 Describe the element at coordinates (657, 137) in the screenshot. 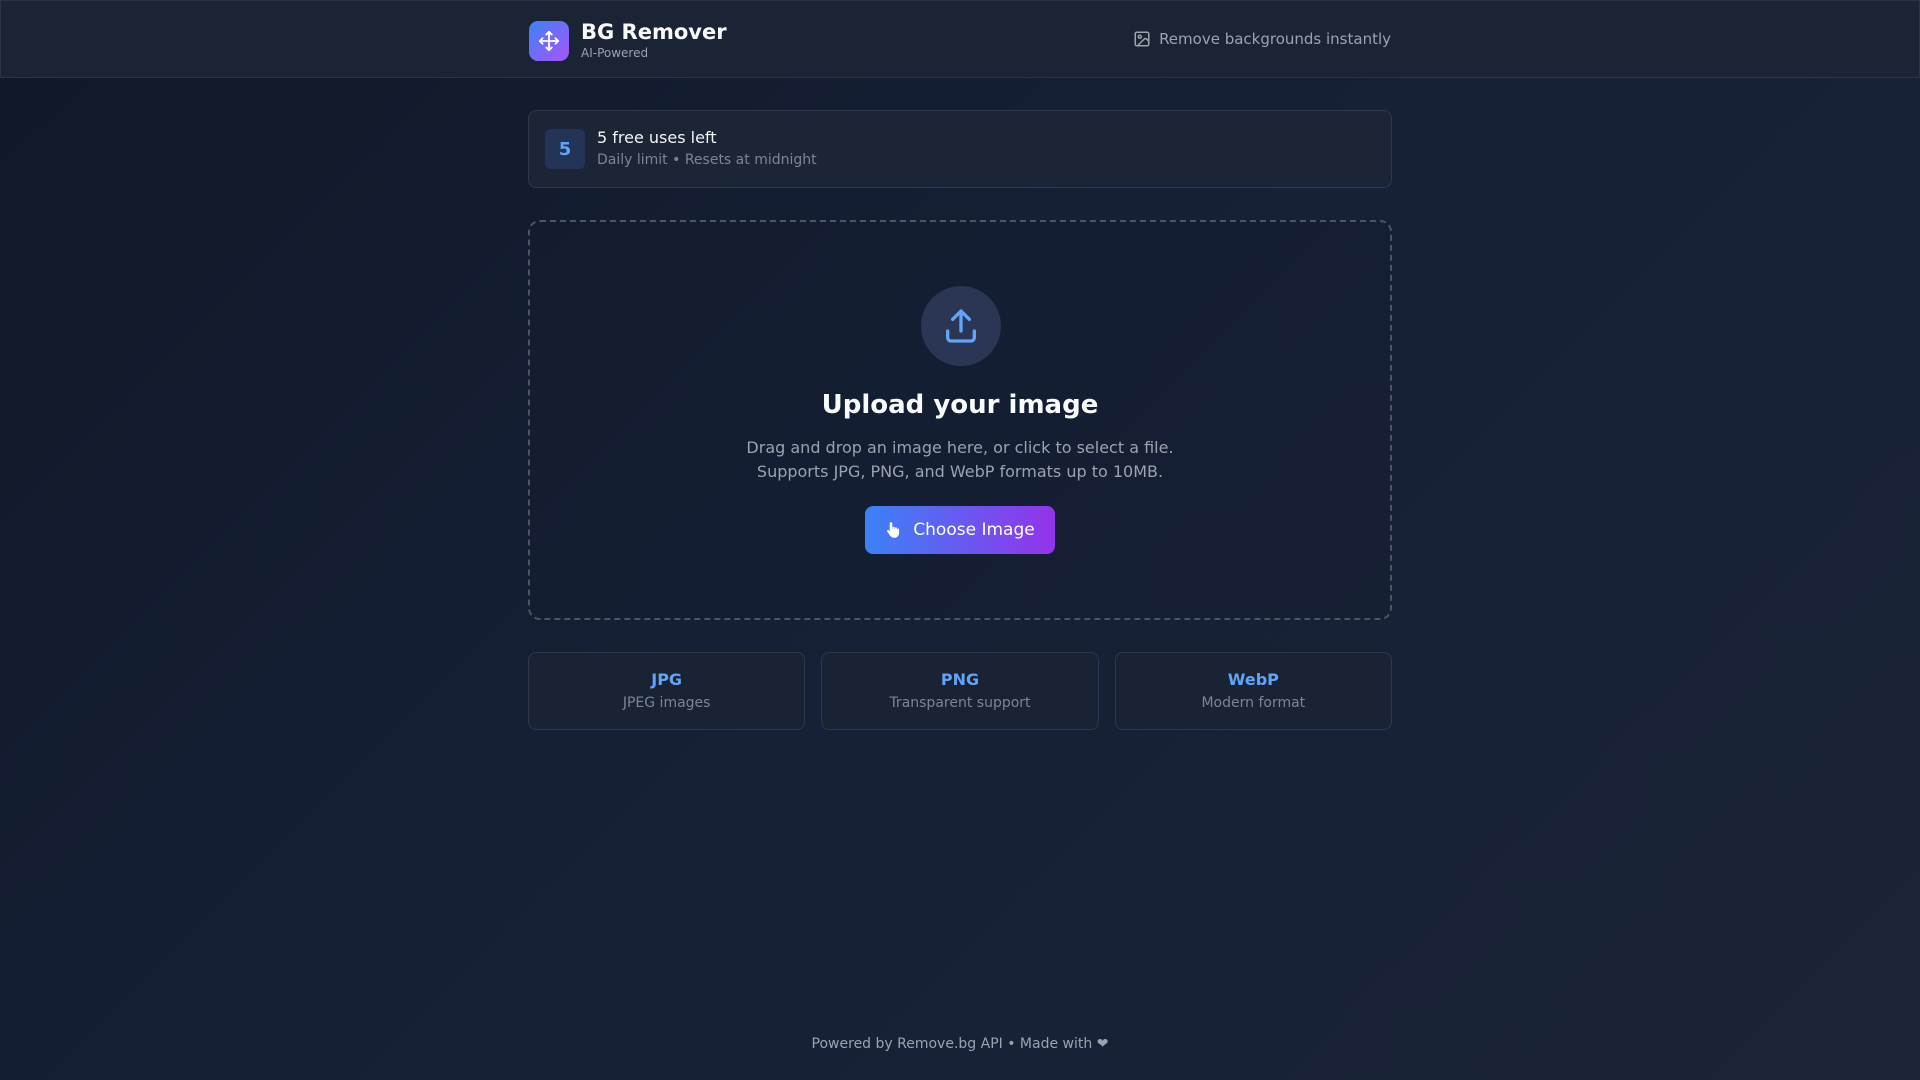

I see `usage-title: 5 free uses left` at that location.